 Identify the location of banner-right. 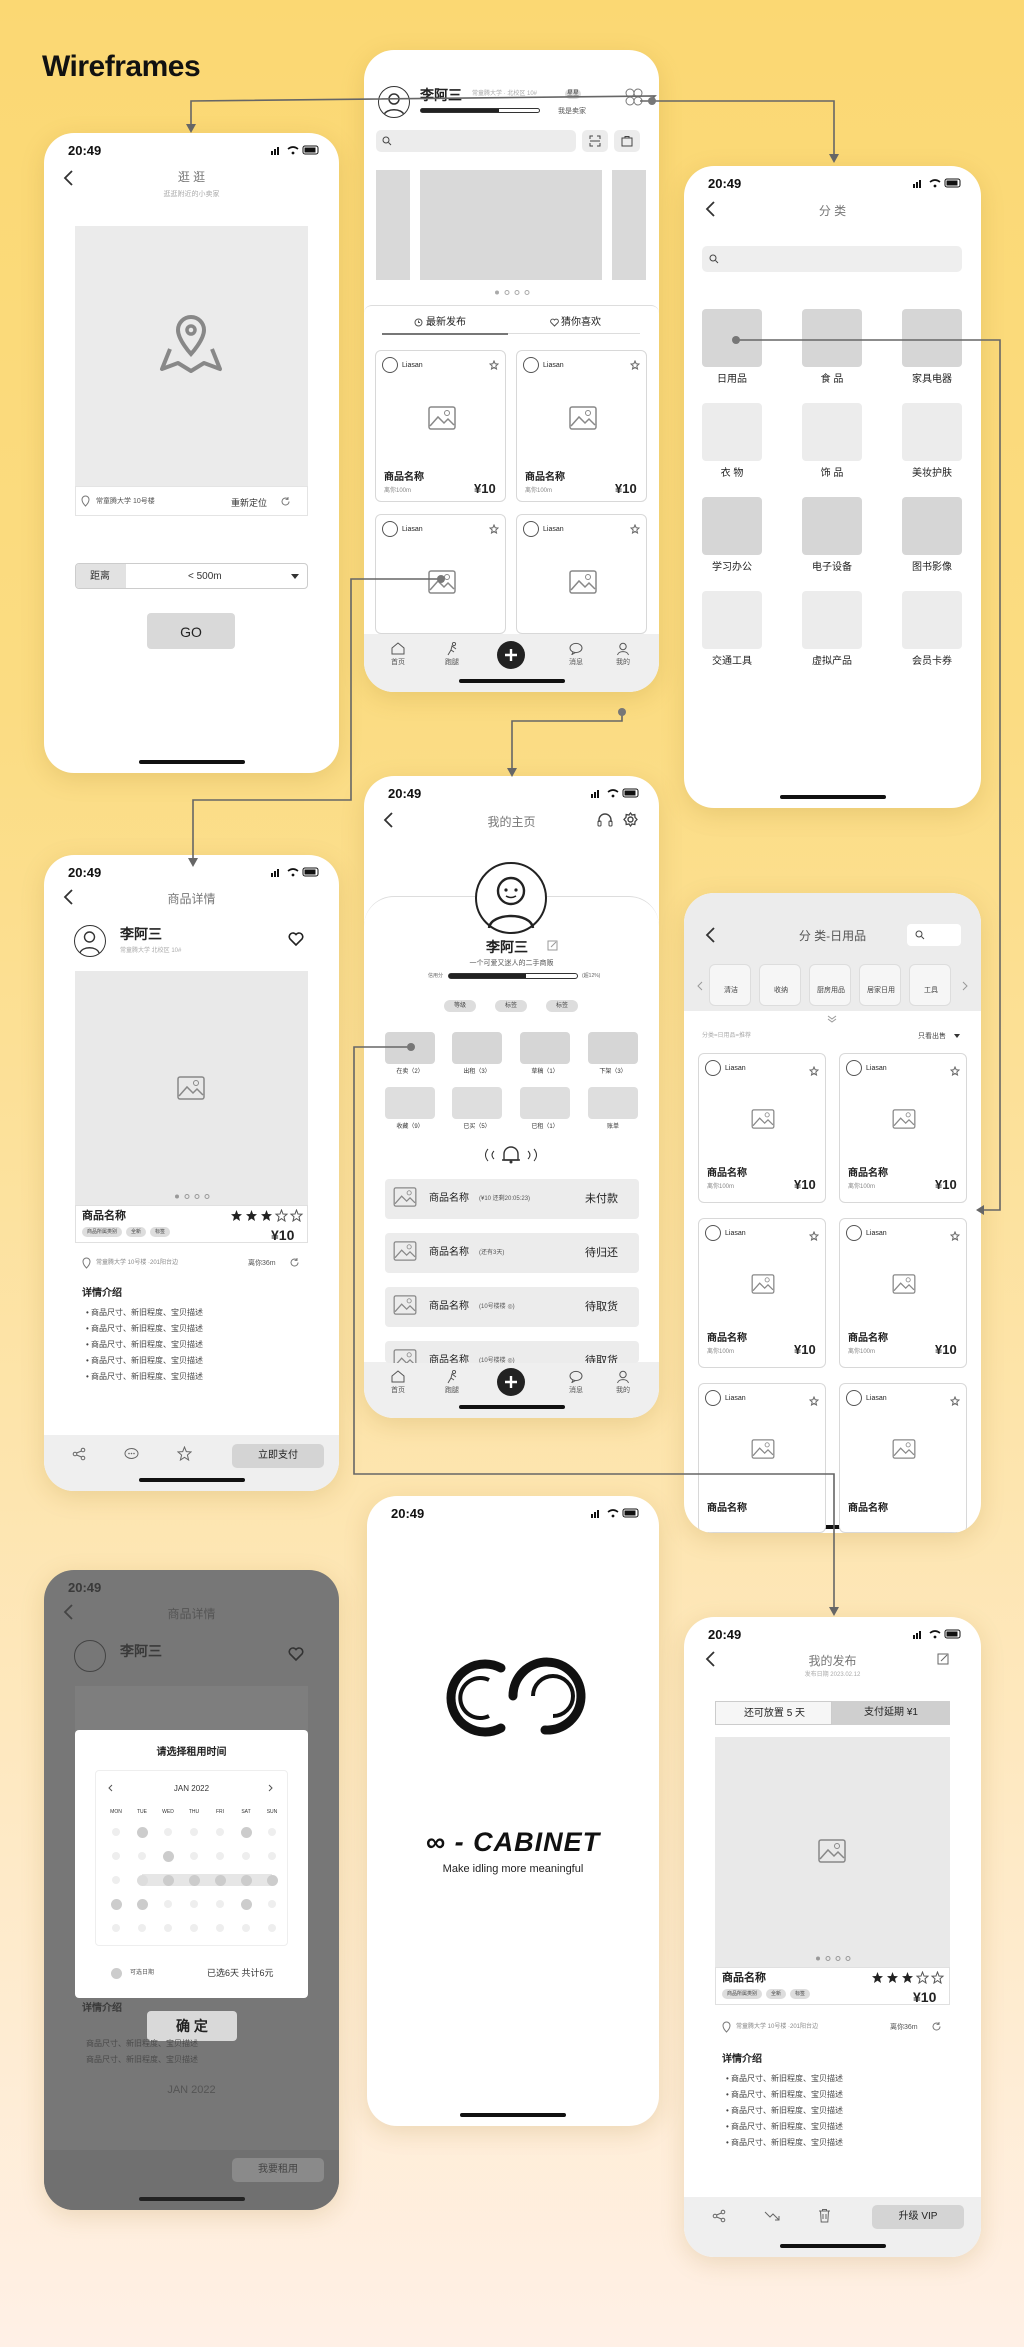
(629, 225).